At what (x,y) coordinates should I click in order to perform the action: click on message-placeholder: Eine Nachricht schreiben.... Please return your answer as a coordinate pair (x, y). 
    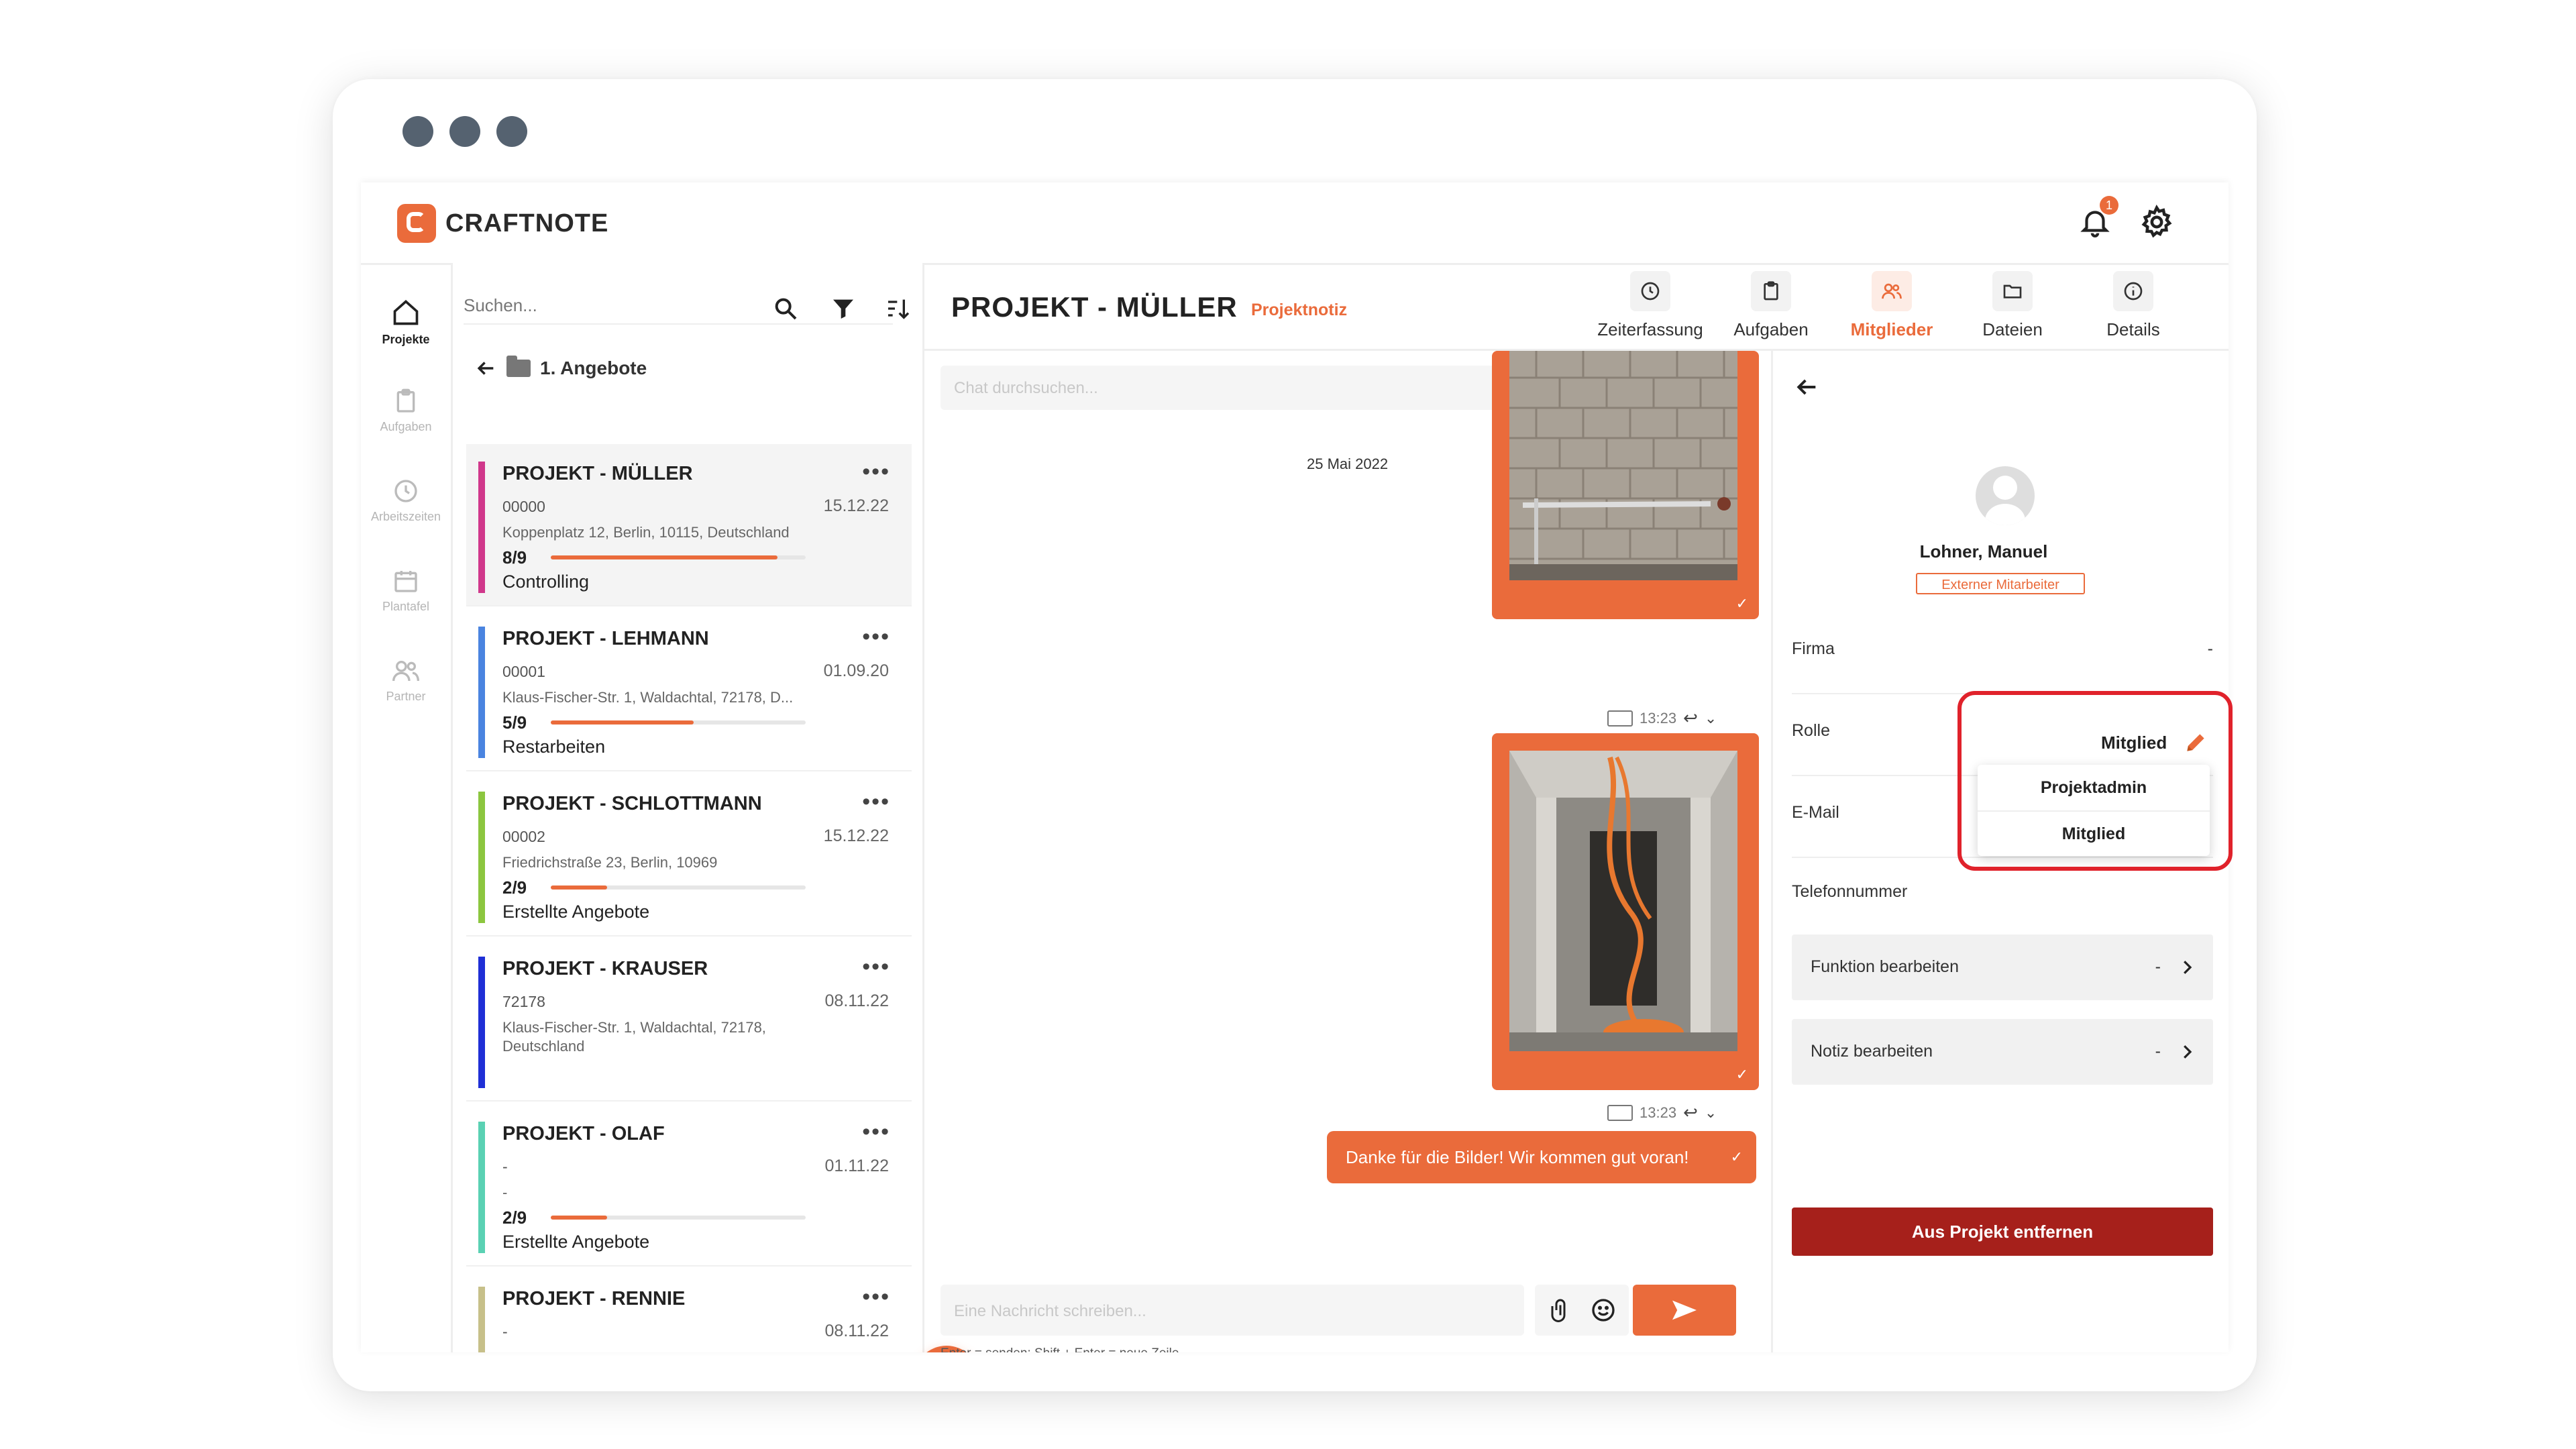
    Looking at the image, I should click on (1050, 1311).